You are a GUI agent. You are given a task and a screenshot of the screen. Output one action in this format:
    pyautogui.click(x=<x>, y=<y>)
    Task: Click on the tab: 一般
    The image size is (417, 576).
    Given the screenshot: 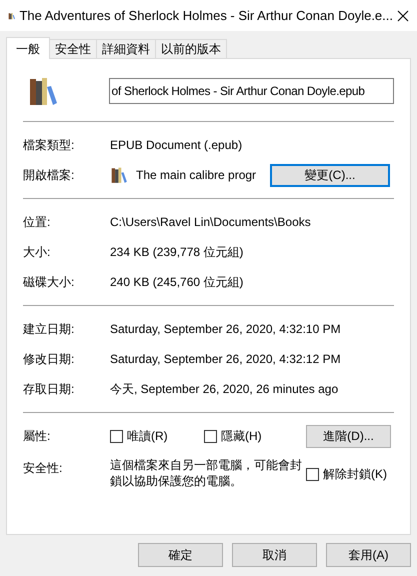 What is the action you would take?
    pyautogui.click(x=28, y=48)
    